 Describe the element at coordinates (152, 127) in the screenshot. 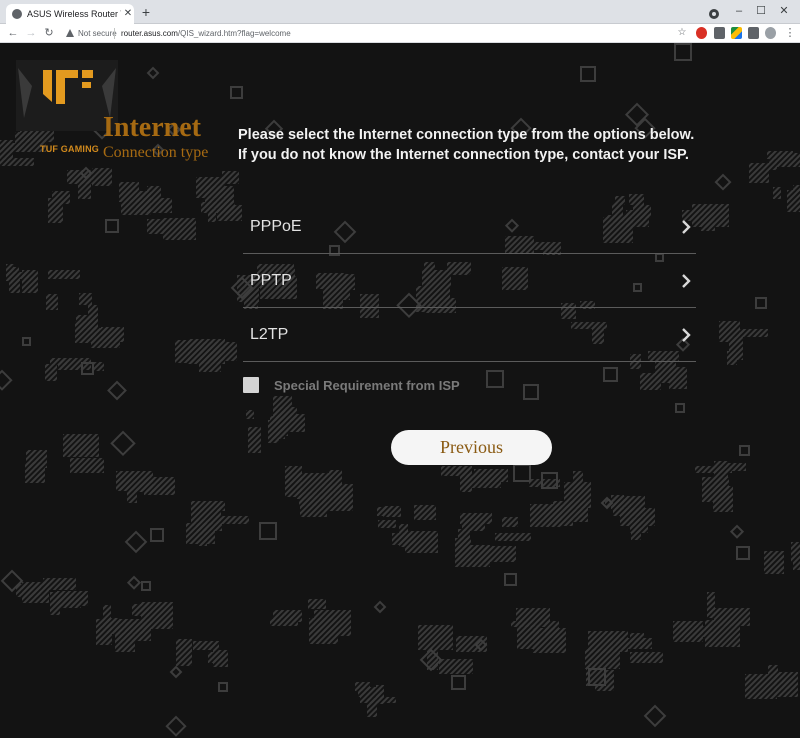

I see `page-title: Internet` at that location.